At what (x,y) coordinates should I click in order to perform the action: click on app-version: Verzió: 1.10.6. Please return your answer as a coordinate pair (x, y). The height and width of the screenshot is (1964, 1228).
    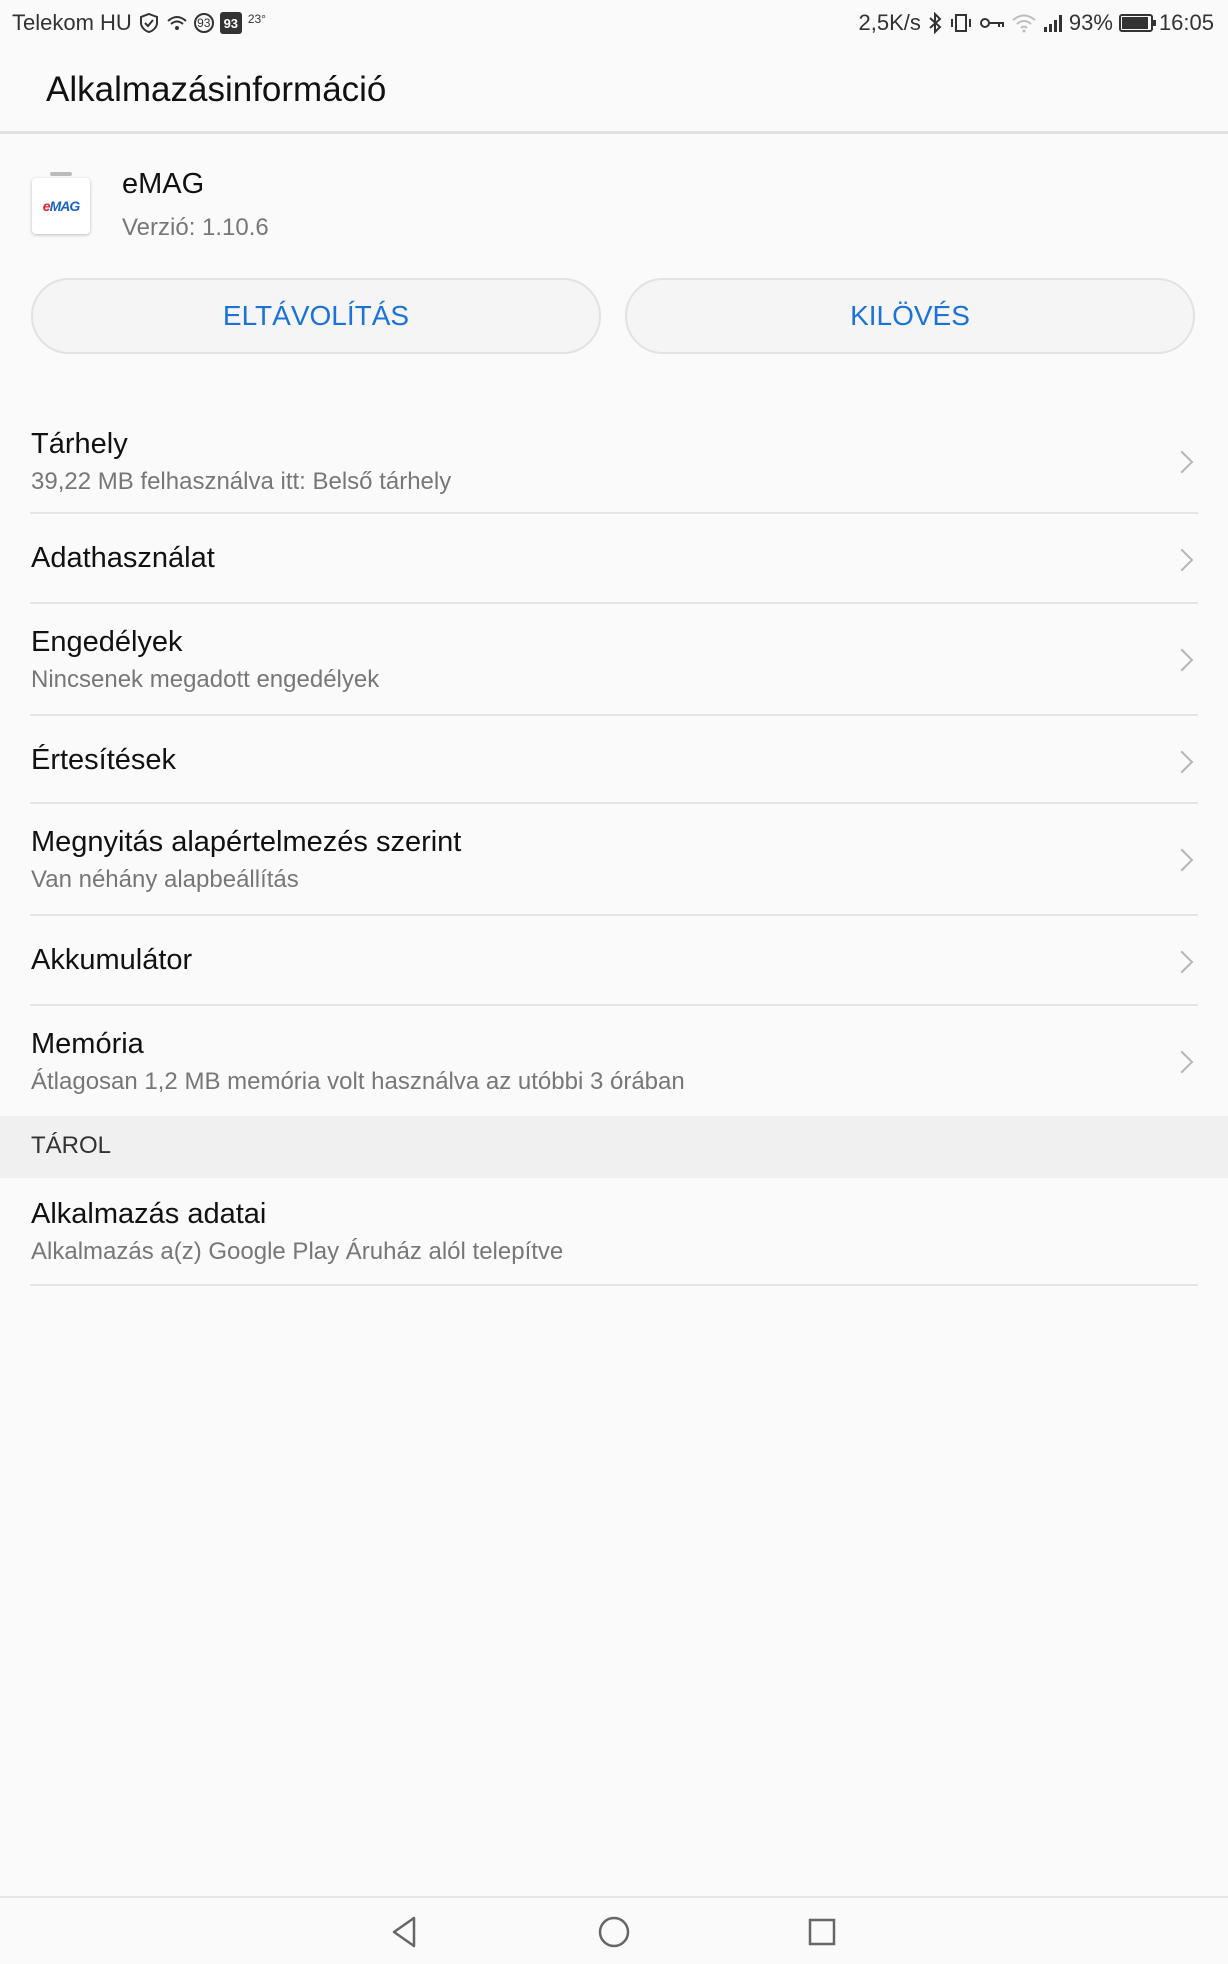
    Looking at the image, I should click on (195, 227).